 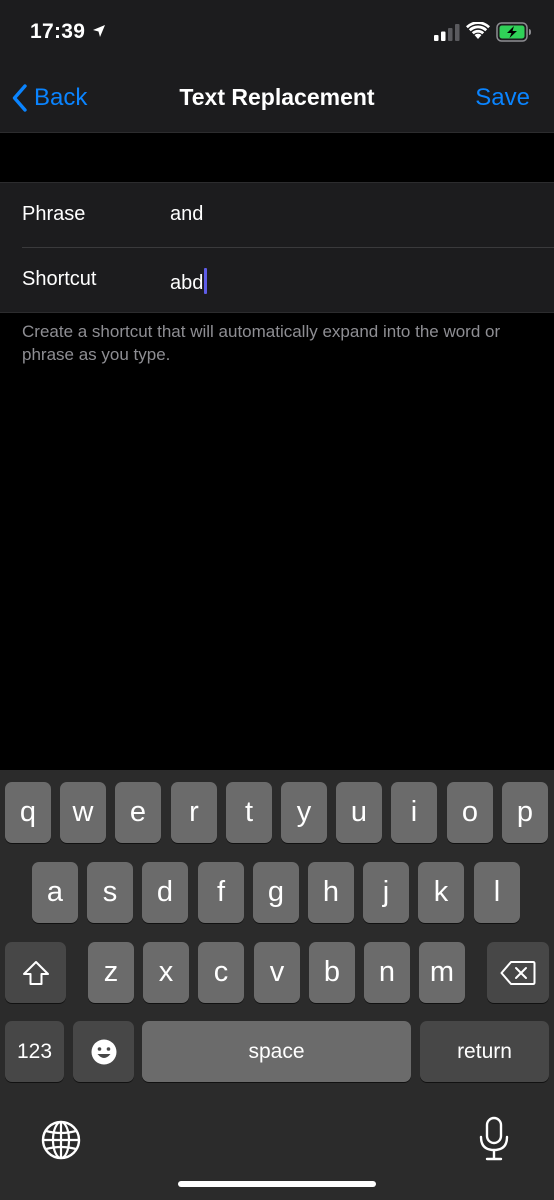 I want to click on key-i: i, so click(x=414, y=812).